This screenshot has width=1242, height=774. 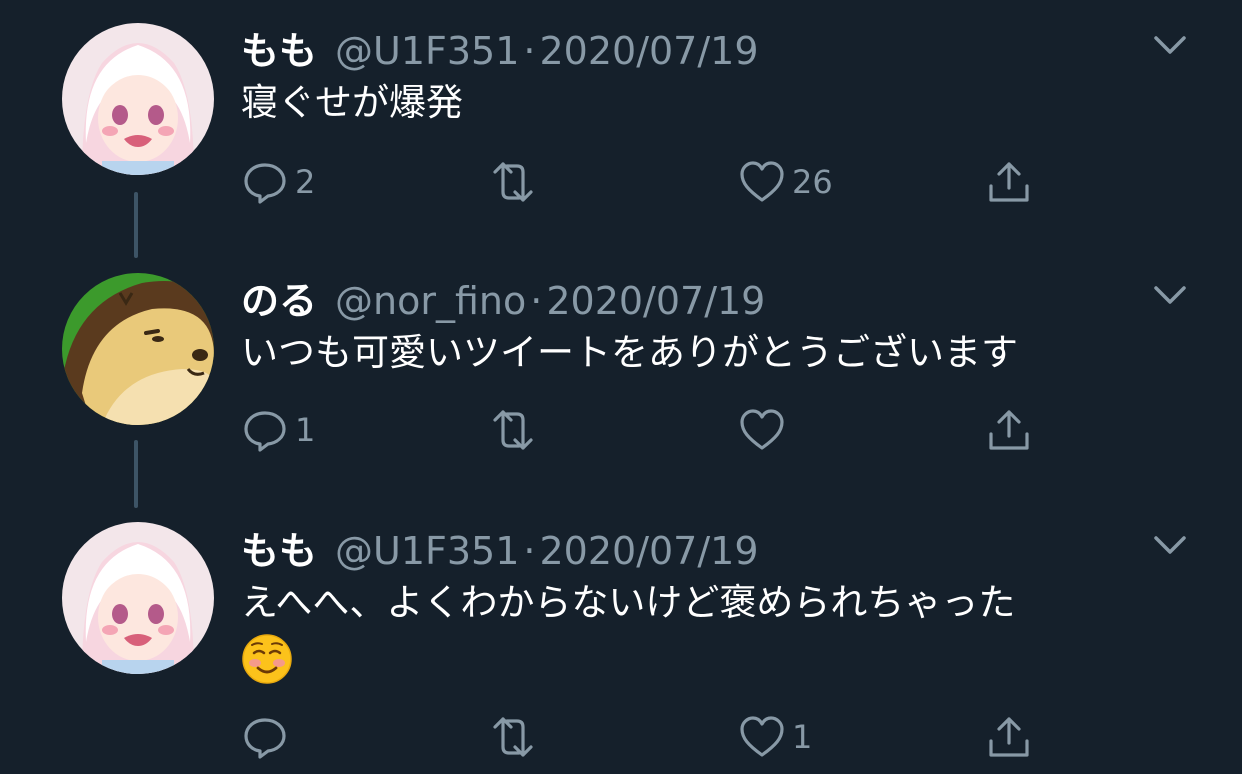 I want to click on tweet-text: いつも可愛いツイートをありがとうございます, so click(x=629, y=352).